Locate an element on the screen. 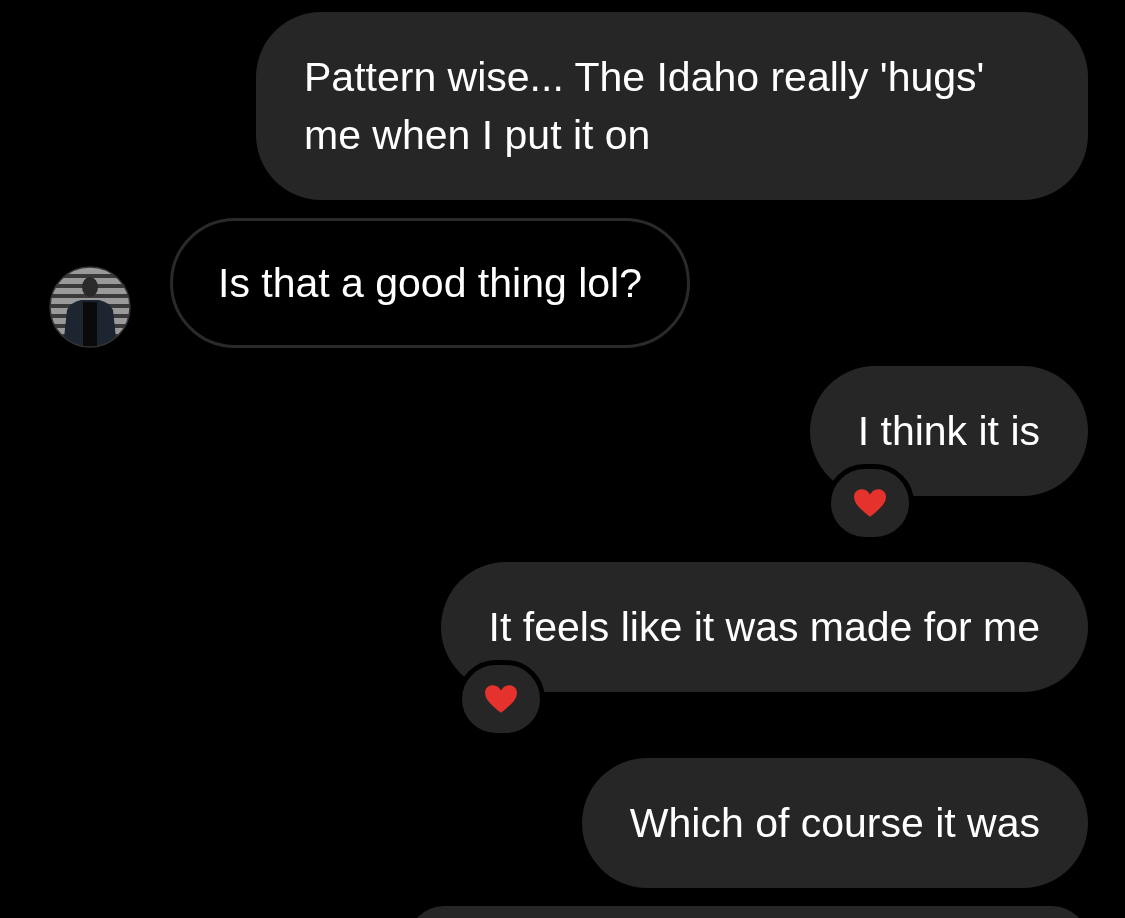 This screenshot has width=1125, height=918. message-text: Pattern wise... The Idaho really 'hugs' me when I put it on is located at coordinates (644, 106).